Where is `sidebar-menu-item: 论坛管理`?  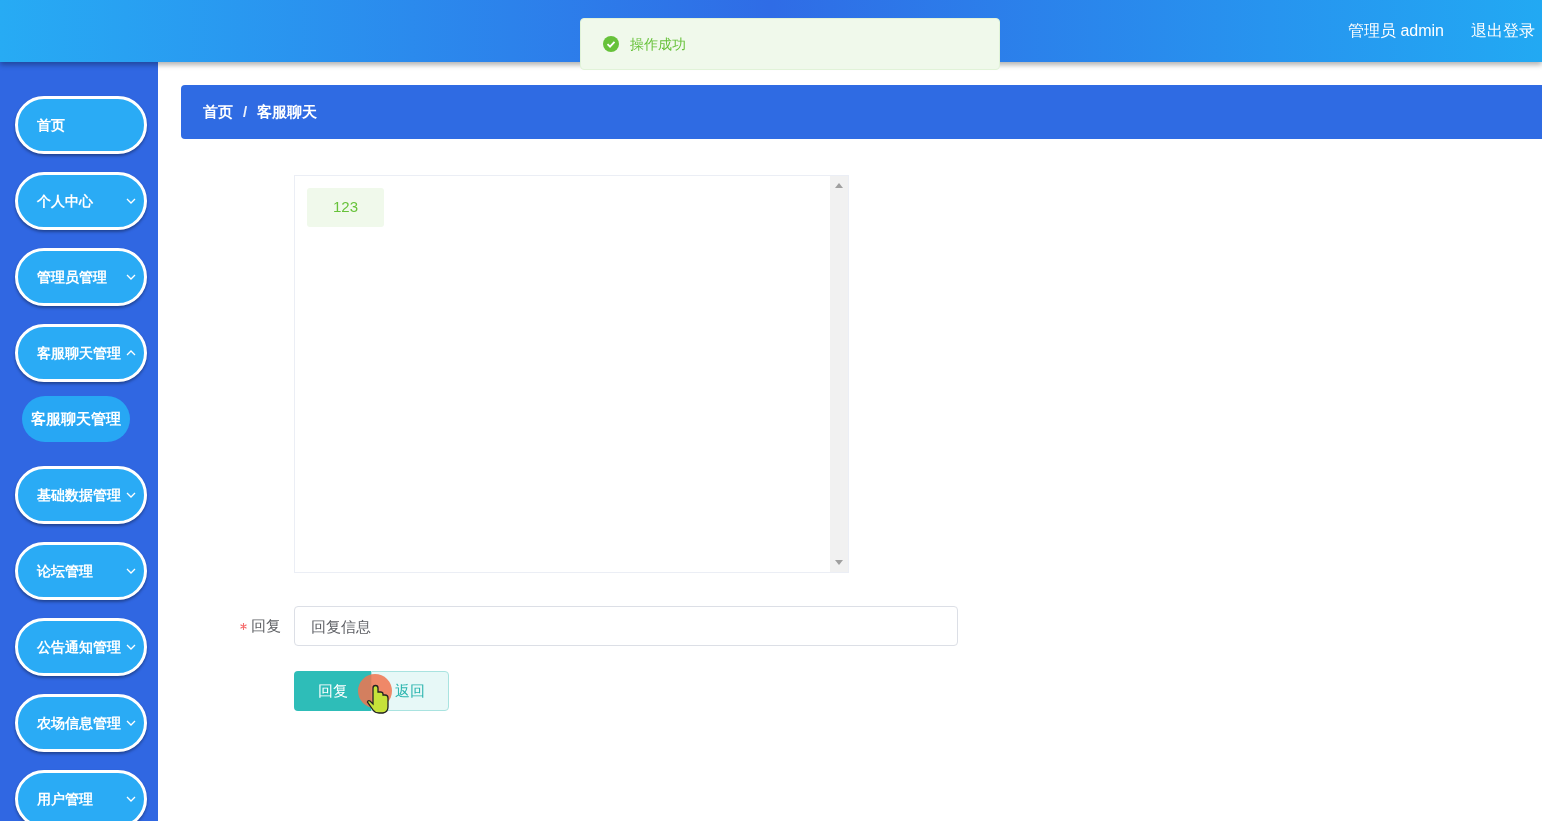
sidebar-menu-item: 论坛管理 is located at coordinates (81, 571).